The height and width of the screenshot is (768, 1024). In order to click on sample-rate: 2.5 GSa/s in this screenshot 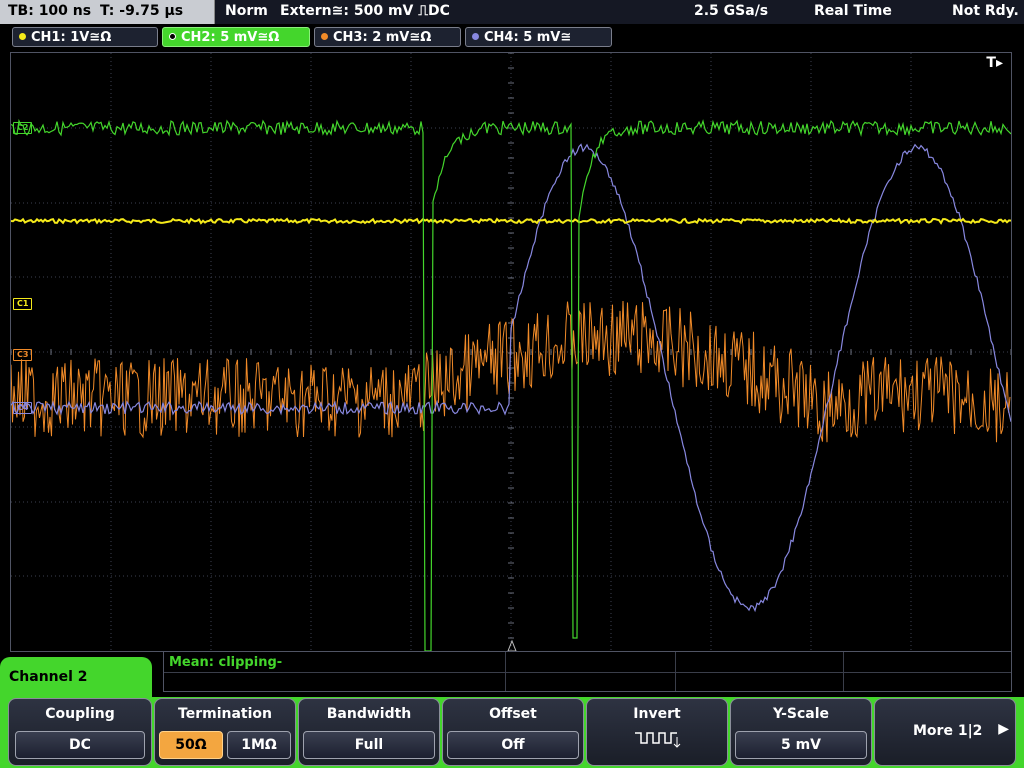, I will do `click(731, 11)`.